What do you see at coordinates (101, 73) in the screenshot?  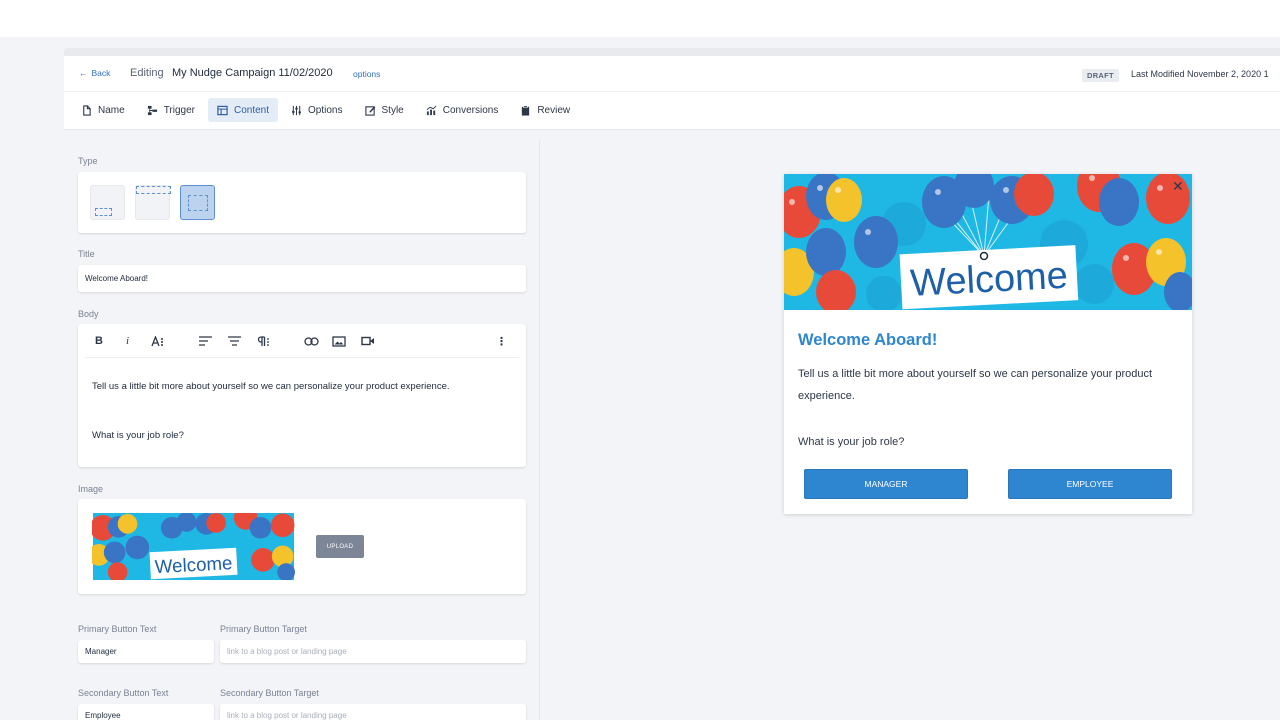 I see `back-label: Back` at bounding box center [101, 73].